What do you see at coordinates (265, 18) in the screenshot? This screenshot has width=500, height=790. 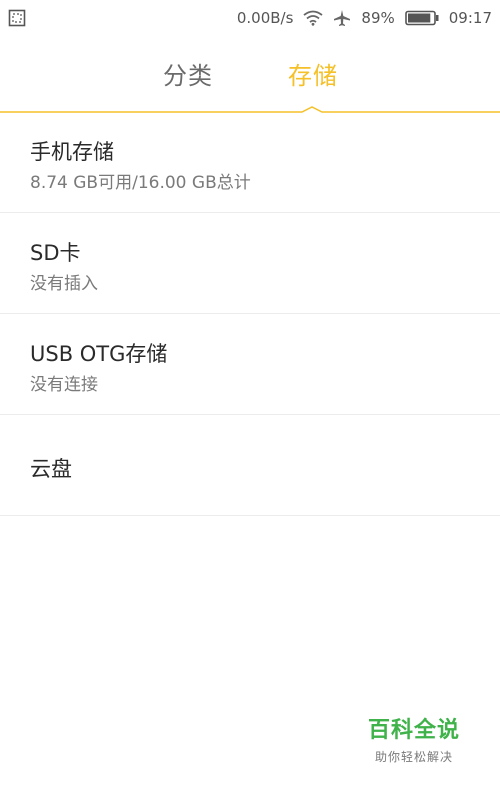 I see `network-speed: 0.00B/s` at bounding box center [265, 18].